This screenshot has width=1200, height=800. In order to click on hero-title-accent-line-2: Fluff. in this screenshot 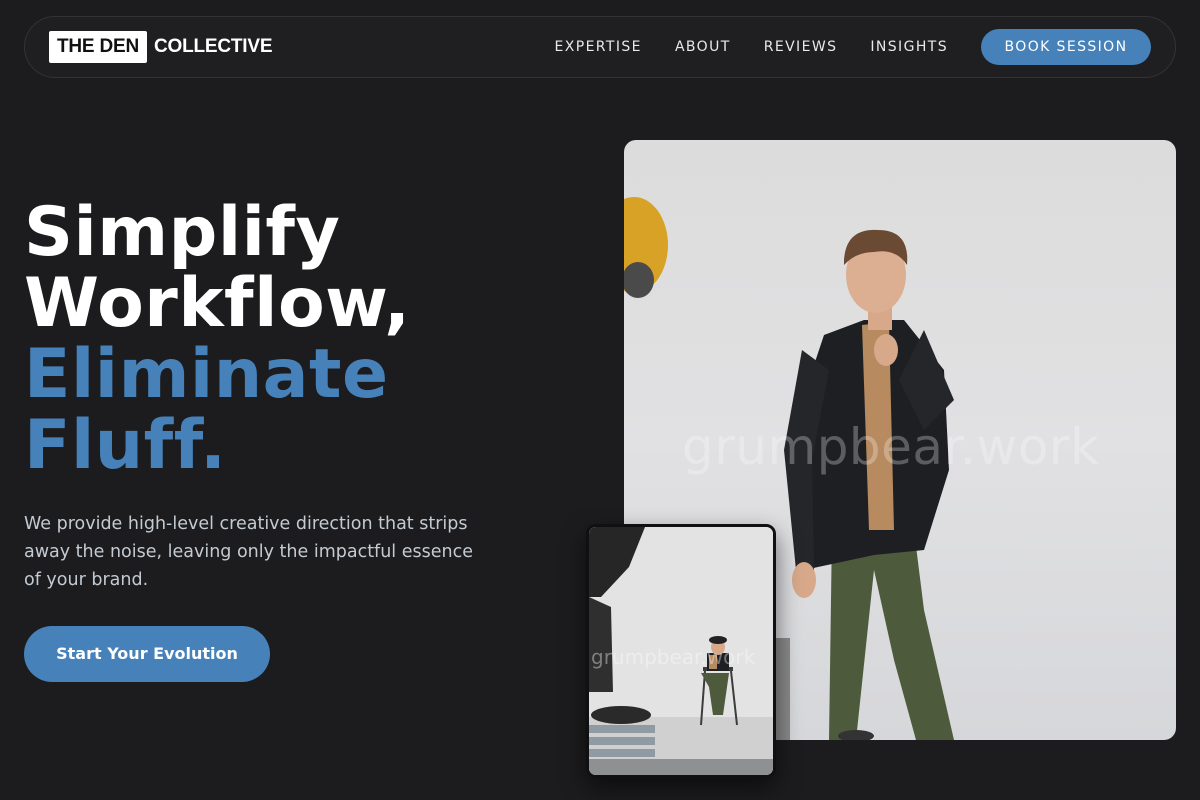, I will do `click(125, 445)`.